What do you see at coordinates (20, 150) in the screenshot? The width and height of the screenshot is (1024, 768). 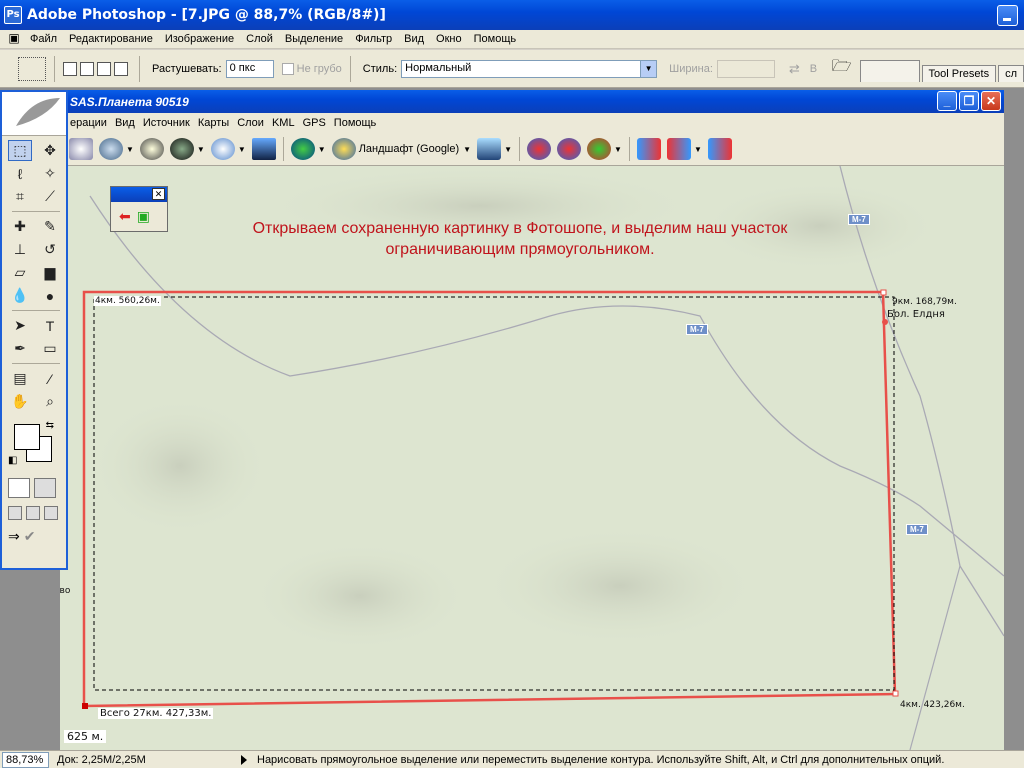 I see `rect-marquee-tool-icon: ⬚` at bounding box center [20, 150].